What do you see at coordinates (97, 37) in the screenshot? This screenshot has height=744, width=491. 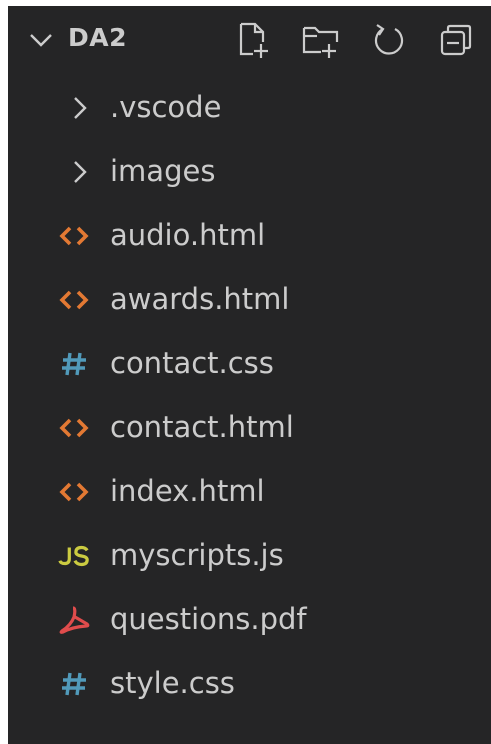 I see `workspace-title: DA2` at bounding box center [97, 37].